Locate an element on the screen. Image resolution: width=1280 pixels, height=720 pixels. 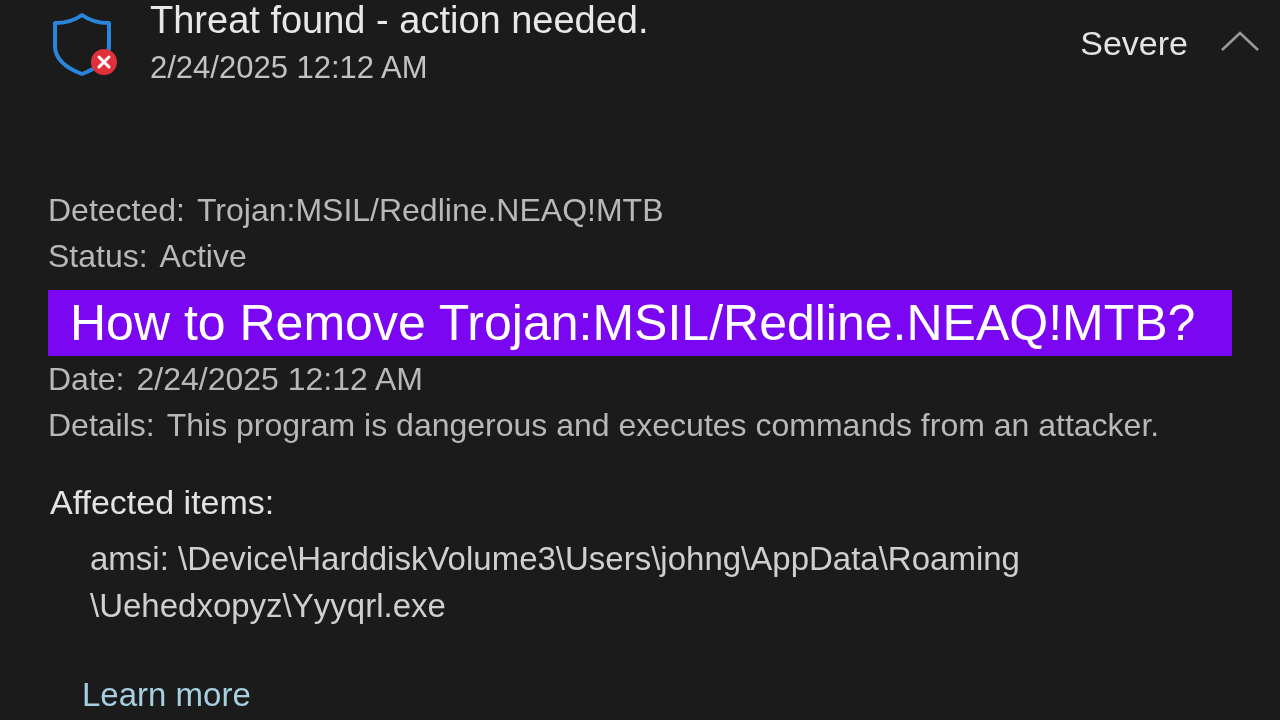
severity-label: Severe is located at coordinates (1134, 43).